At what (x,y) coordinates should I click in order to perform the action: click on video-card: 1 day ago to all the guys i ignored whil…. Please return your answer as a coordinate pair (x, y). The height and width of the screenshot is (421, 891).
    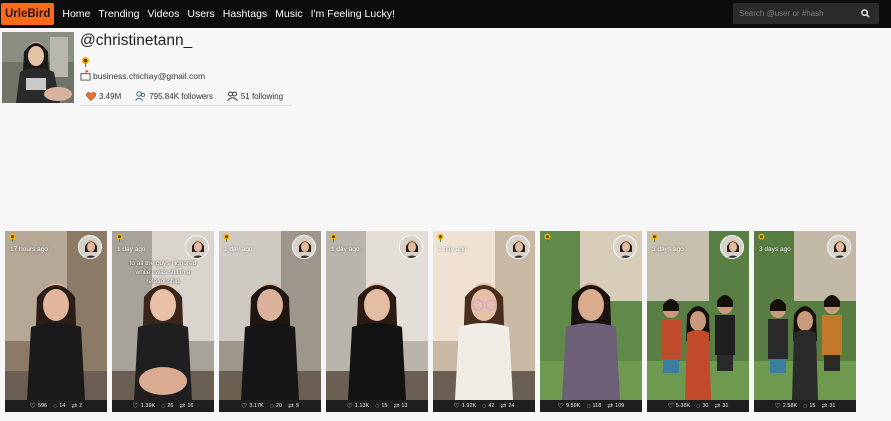
    Looking at the image, I should click on (163, 321).